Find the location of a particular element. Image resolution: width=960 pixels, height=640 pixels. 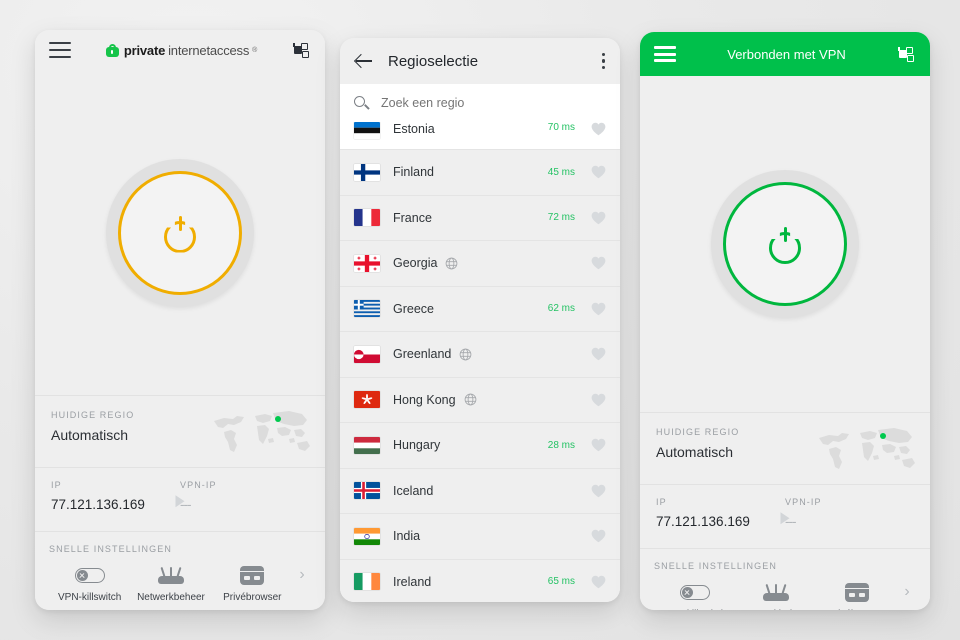

brand-registered-mark: ® is located at coordinates (255, 50).